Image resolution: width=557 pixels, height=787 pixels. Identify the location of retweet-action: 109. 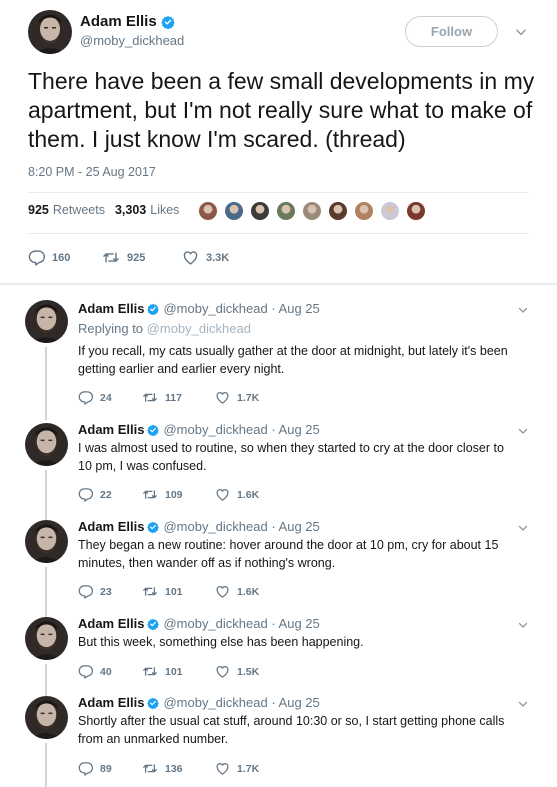
(178, 494).